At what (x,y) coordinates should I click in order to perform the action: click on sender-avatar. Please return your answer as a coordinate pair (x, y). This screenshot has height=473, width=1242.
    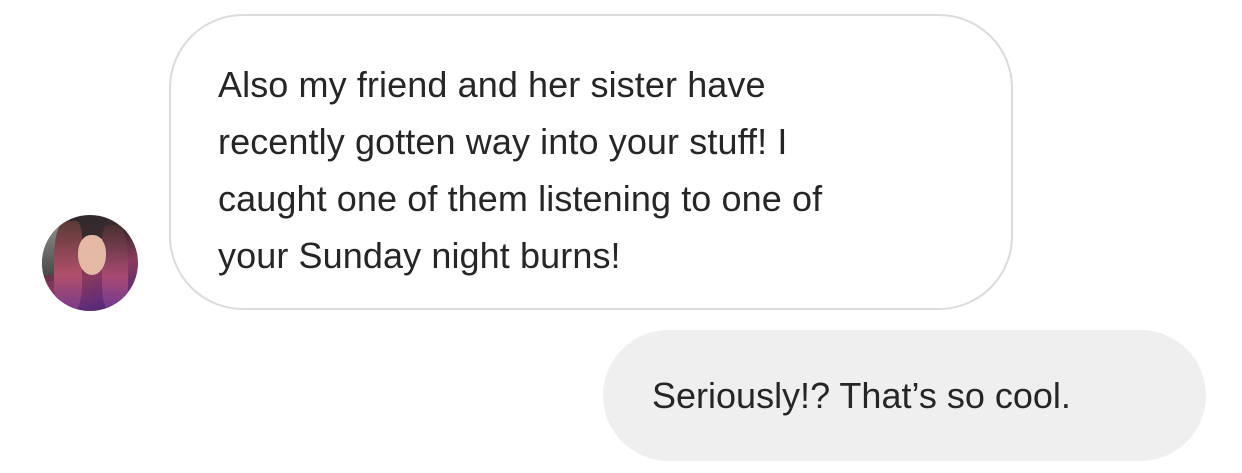
    Looking at the image, I should click on (90, 263).